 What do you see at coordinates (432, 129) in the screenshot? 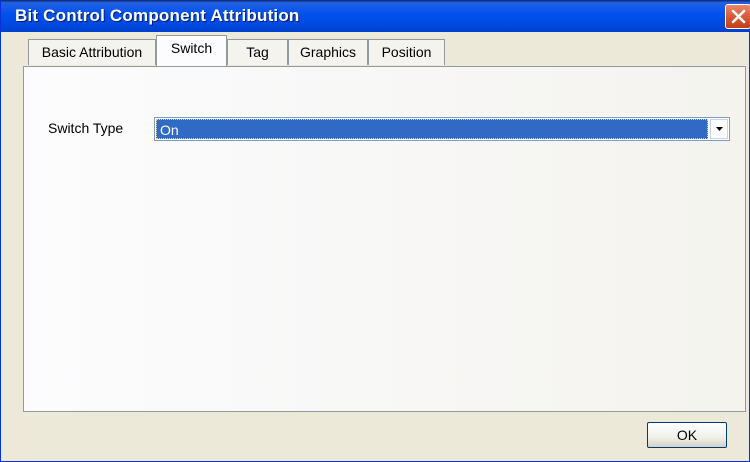
I see `switch-type-selected-value: On` at bounding box center [432, 129].